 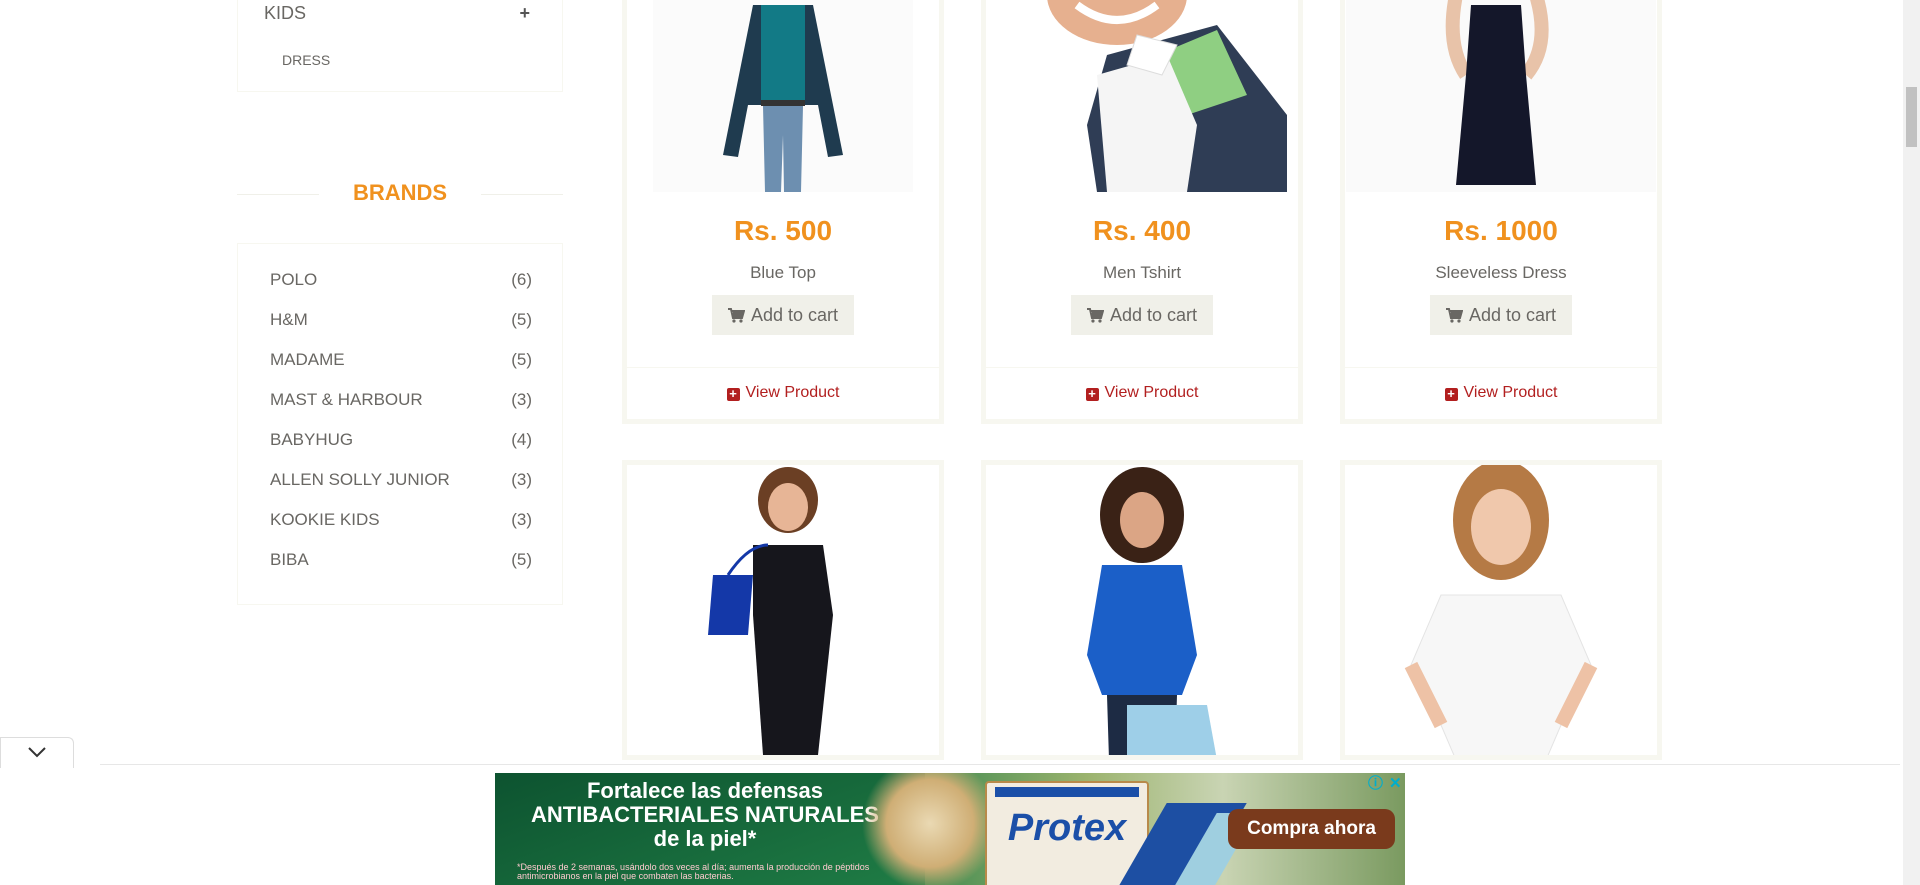 What do you see at coordinates (1067, 828) in the screenshot?
I see `ad-brand-logo: Protex` at bounding box center [1067, 828].